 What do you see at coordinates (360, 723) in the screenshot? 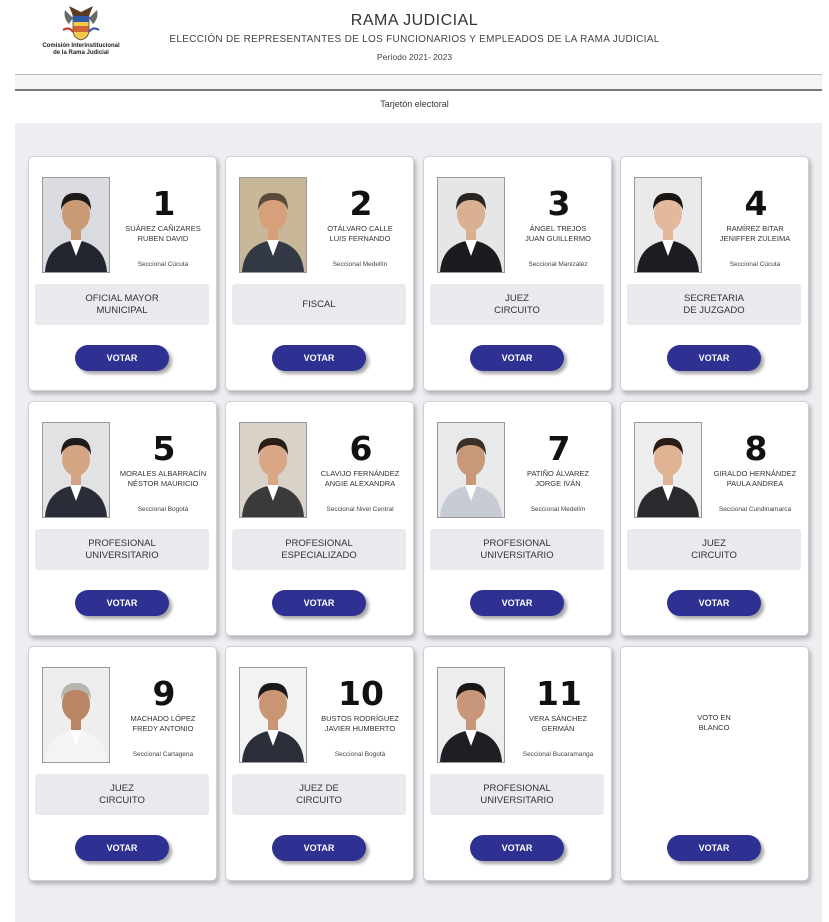
I see `candidate-name: BUSTOS RODRÍGUEZ JAVIER HUMBERTO` at bounding box center [360, 723].